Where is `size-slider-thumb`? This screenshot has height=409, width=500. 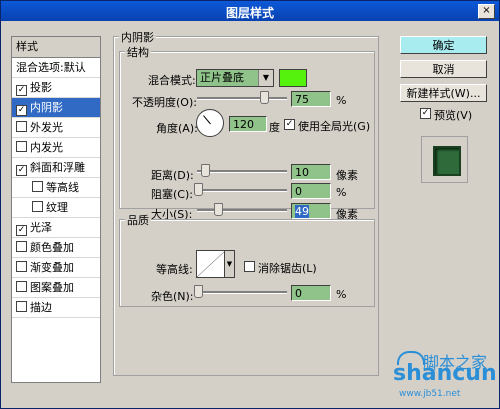 size-slider-thumb is located at coordinates (218, 209).